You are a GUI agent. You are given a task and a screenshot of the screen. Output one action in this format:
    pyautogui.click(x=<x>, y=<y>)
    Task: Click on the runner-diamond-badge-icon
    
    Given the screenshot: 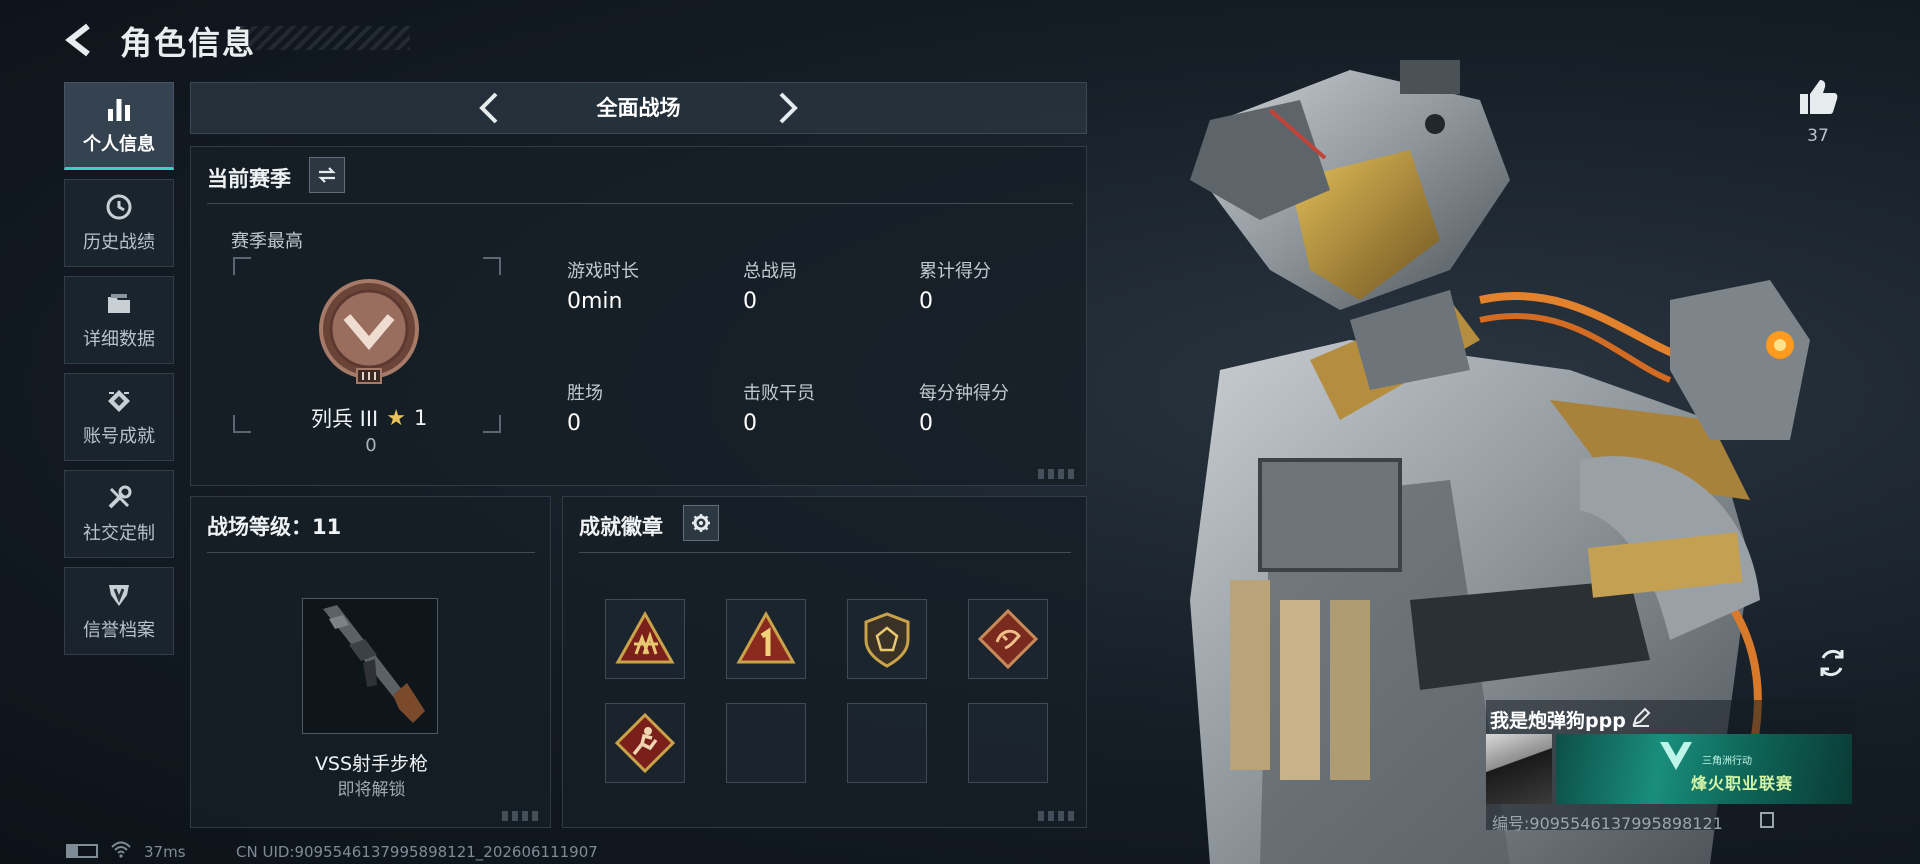 What is the action you would take?
    pyautogui.click(x=645, y=743)
    